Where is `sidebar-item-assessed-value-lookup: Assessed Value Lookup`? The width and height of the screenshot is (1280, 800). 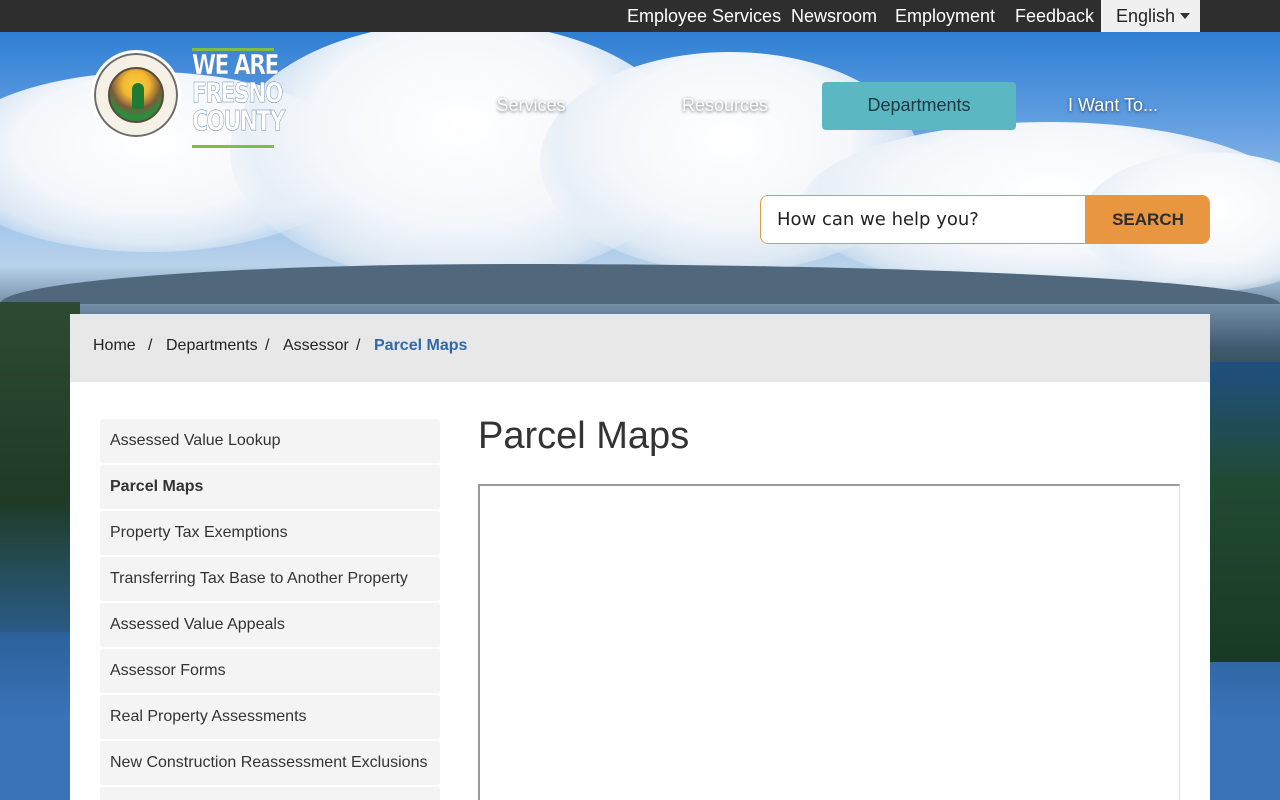
sidebar-item-assessed-value-lookup: Assessed Value Lookup is located at coordinates (270, 441).